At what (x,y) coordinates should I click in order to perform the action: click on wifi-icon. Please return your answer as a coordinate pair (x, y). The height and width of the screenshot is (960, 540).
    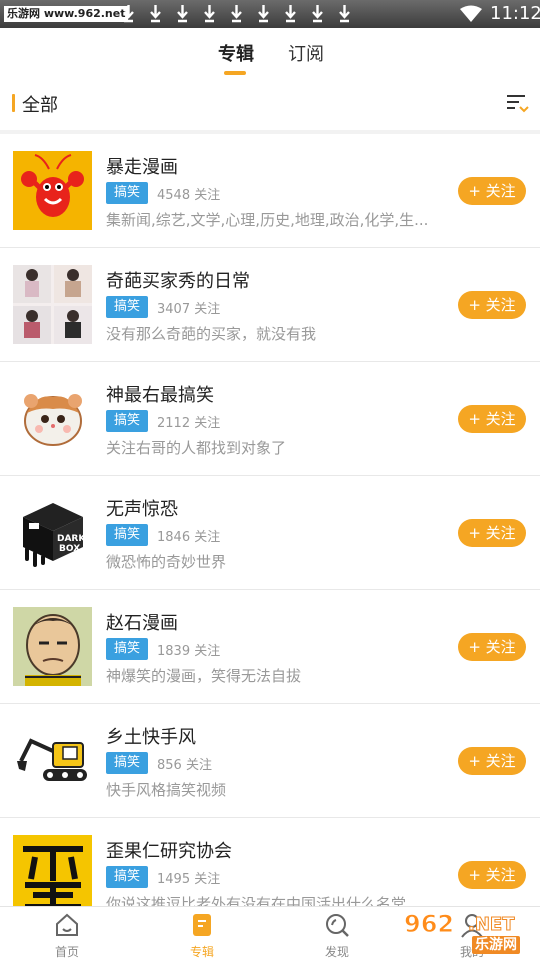
    Looking at the image, I should click on (471, 13).